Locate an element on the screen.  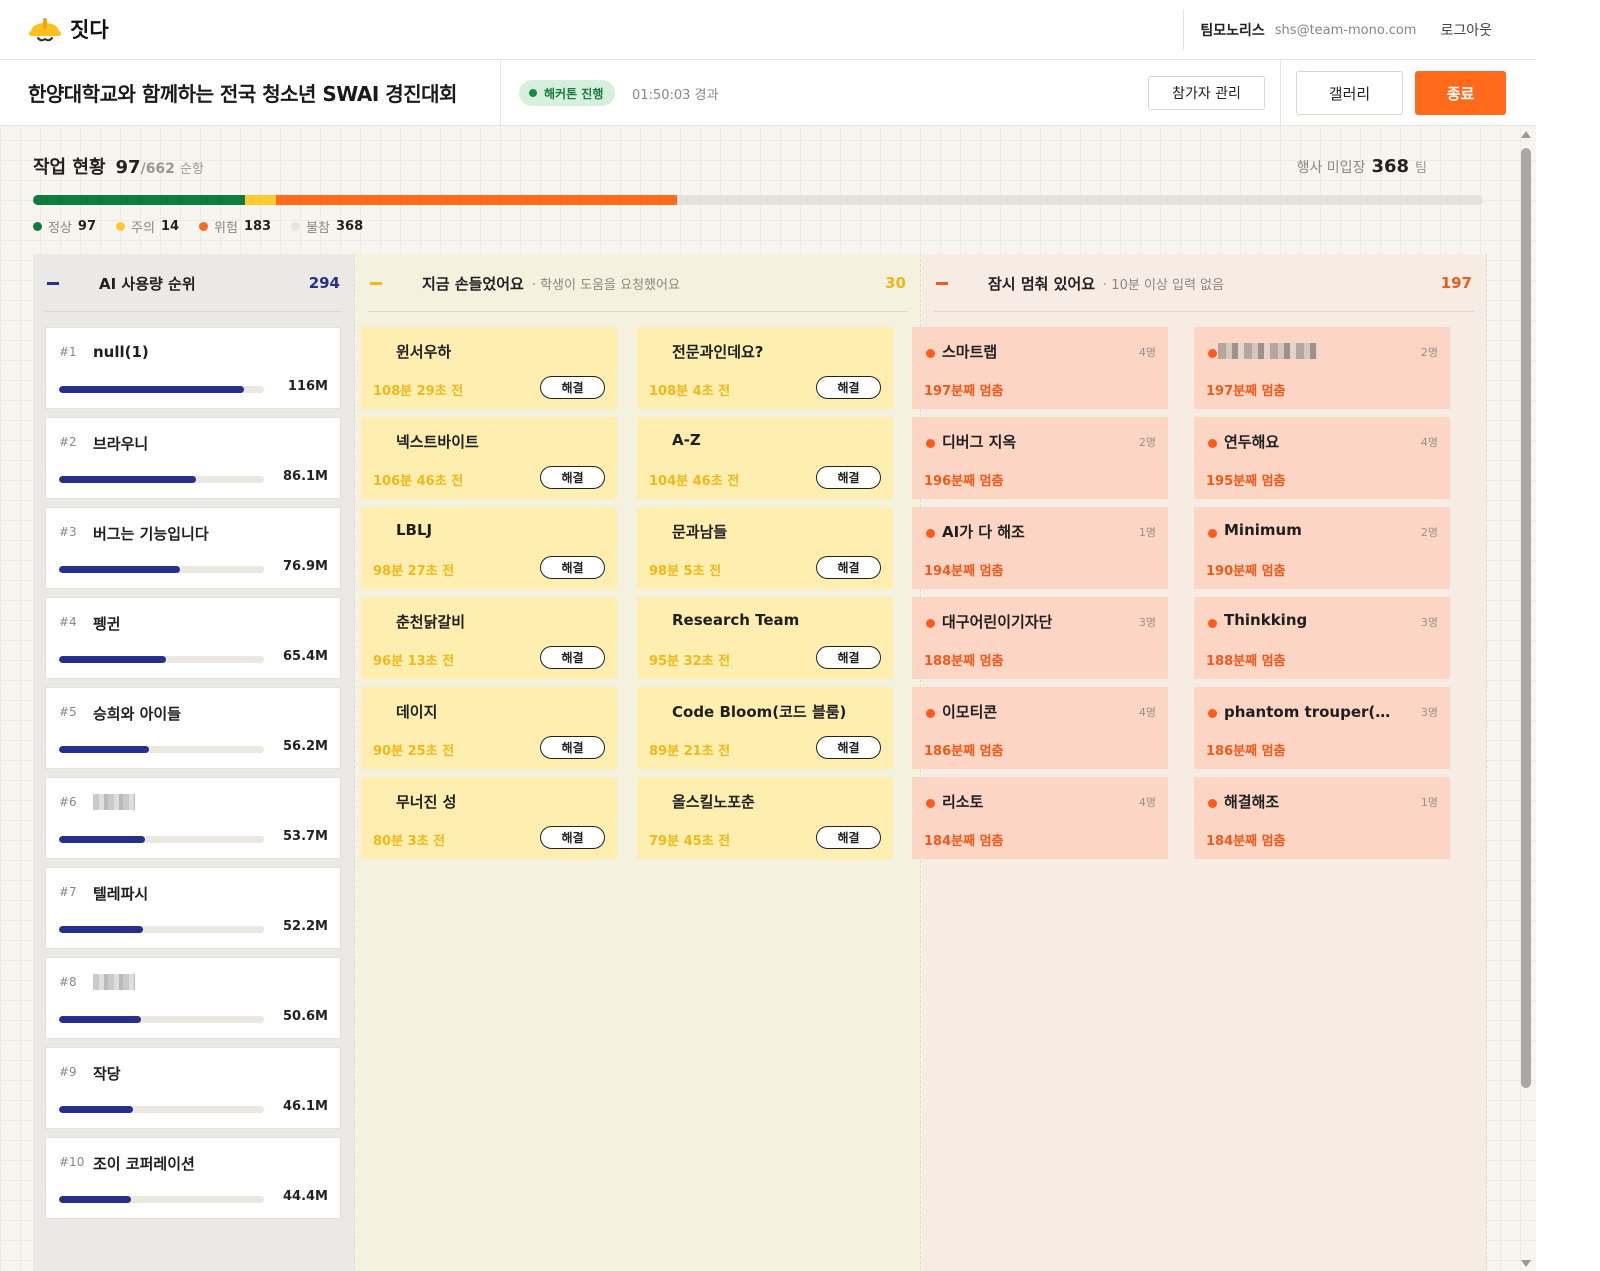
ranking-card: #4 펭귄 65.4M is located at coordinates (193, 638).